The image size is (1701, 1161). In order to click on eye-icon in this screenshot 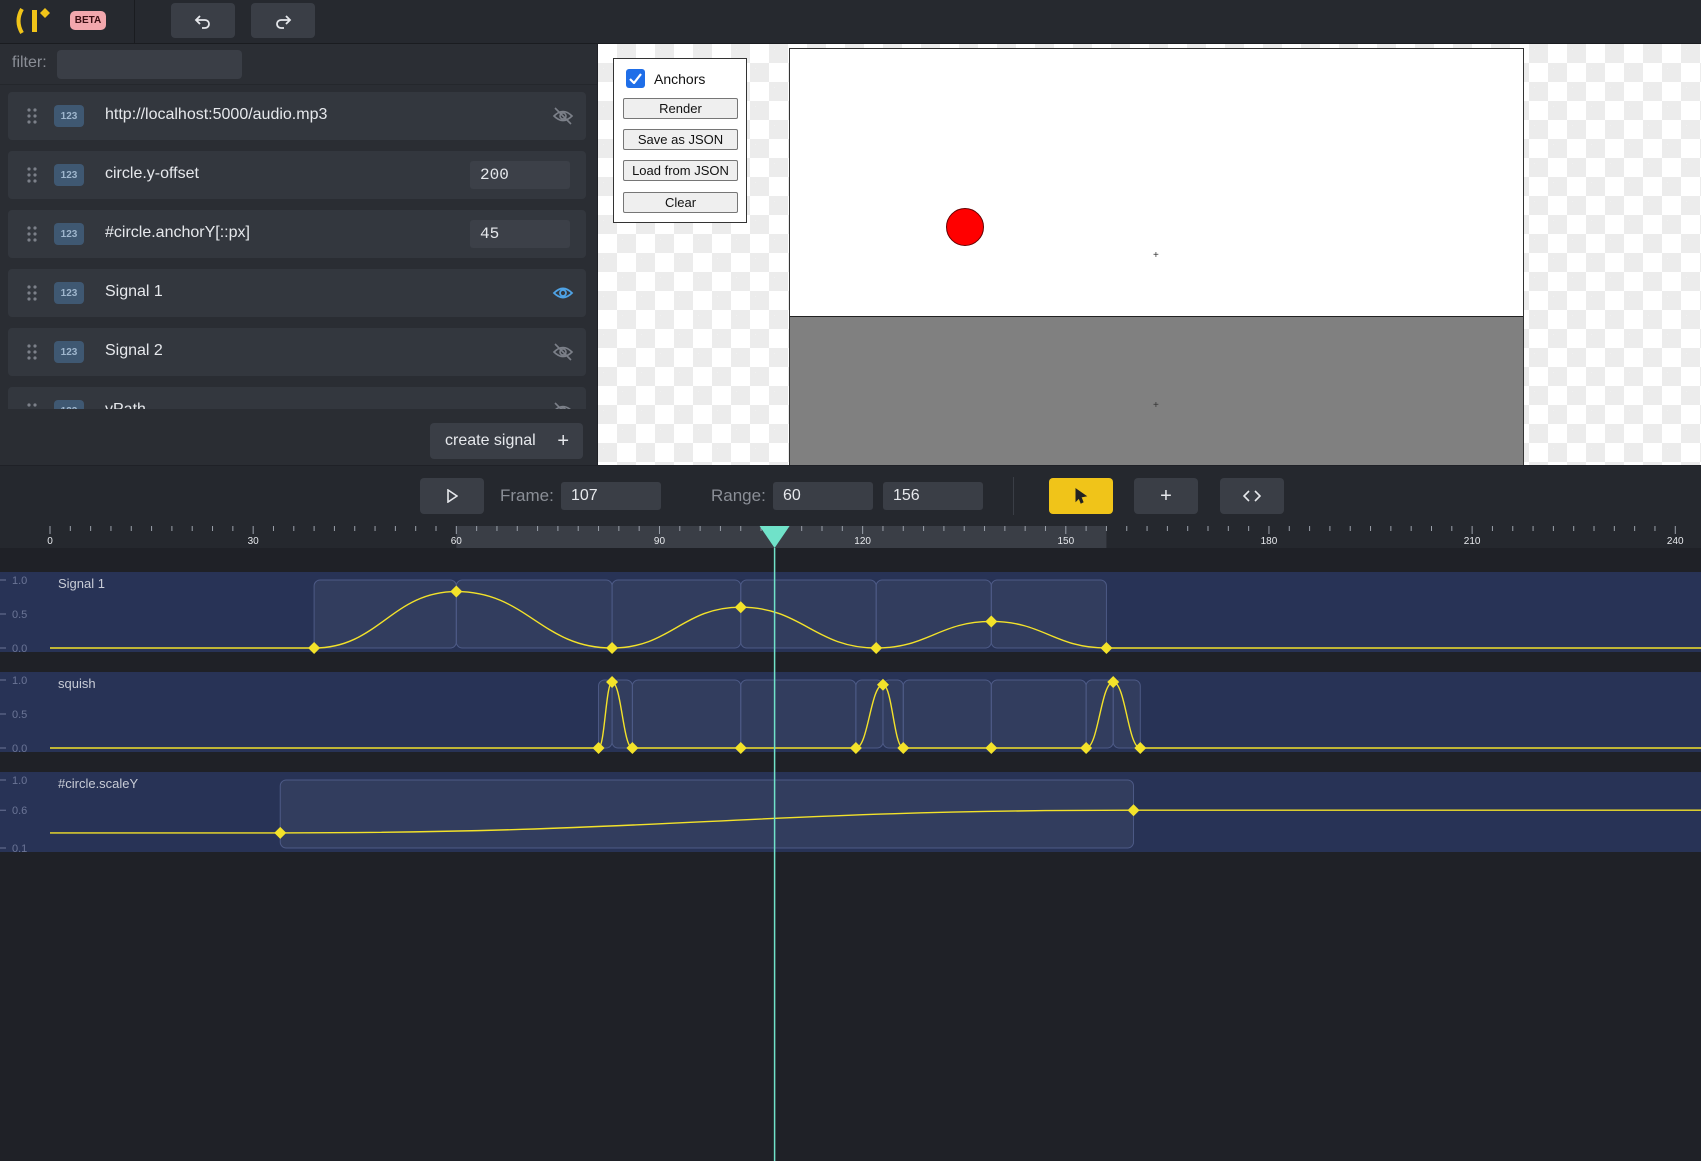, I will do `click(563, 293)`.